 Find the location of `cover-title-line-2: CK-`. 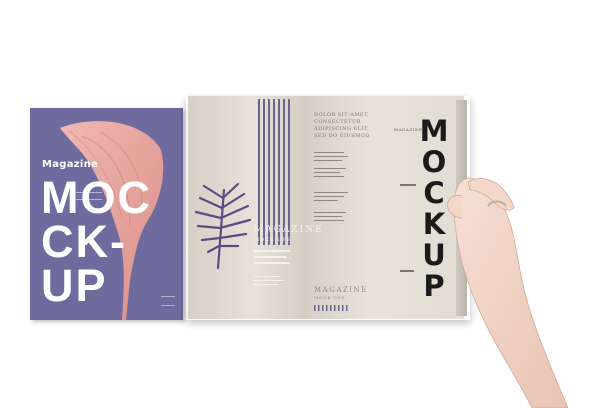

cover-title-line-2: CK- is located at coordinates (84, 241).